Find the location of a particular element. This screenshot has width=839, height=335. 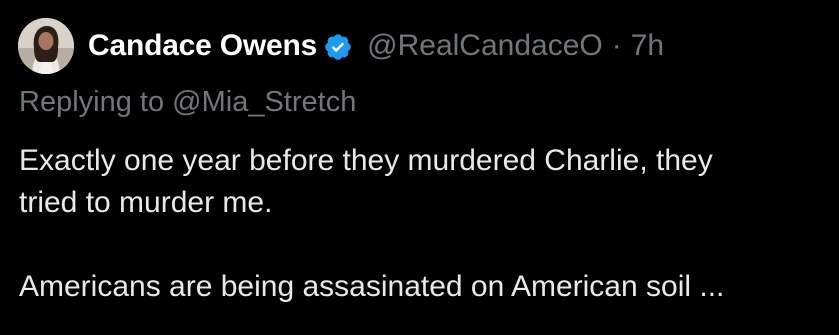

reply-to-mention-link: @Mia_Stretch is located at coordinates (264, 102).